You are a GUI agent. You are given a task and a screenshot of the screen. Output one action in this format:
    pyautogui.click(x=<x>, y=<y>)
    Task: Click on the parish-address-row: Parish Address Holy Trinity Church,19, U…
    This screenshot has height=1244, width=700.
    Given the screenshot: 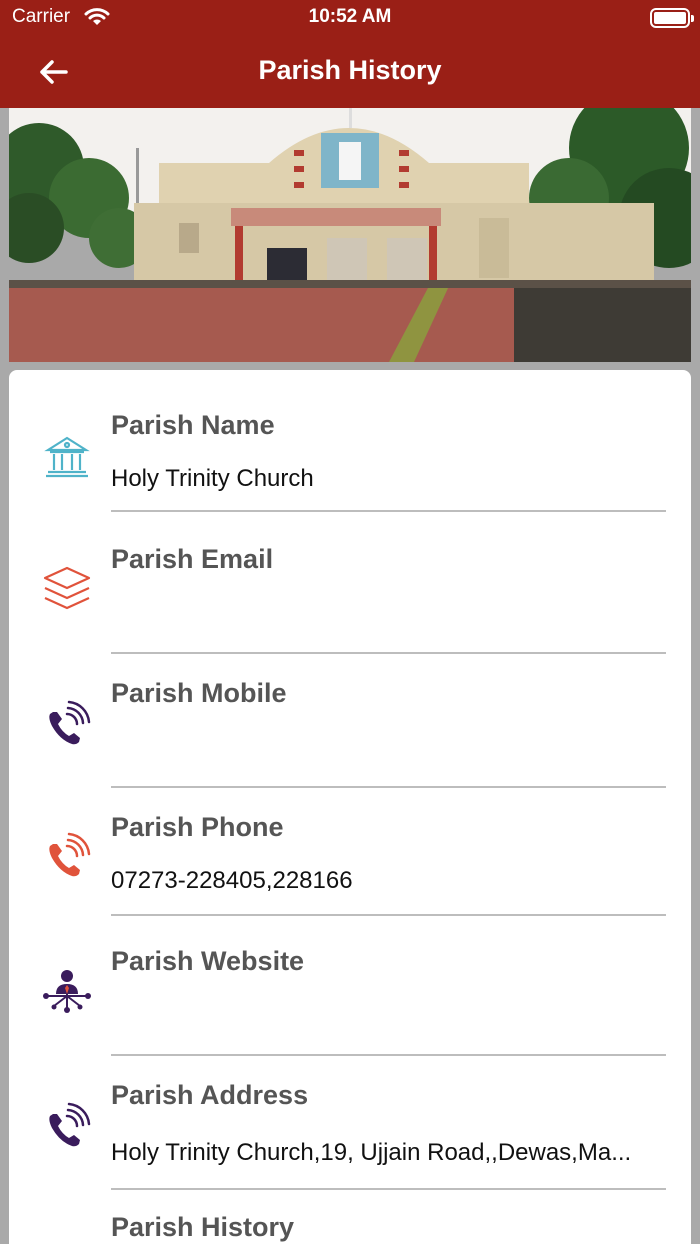 What is the action you would take?
    pyautogui.click(x=350, y=1115)
    